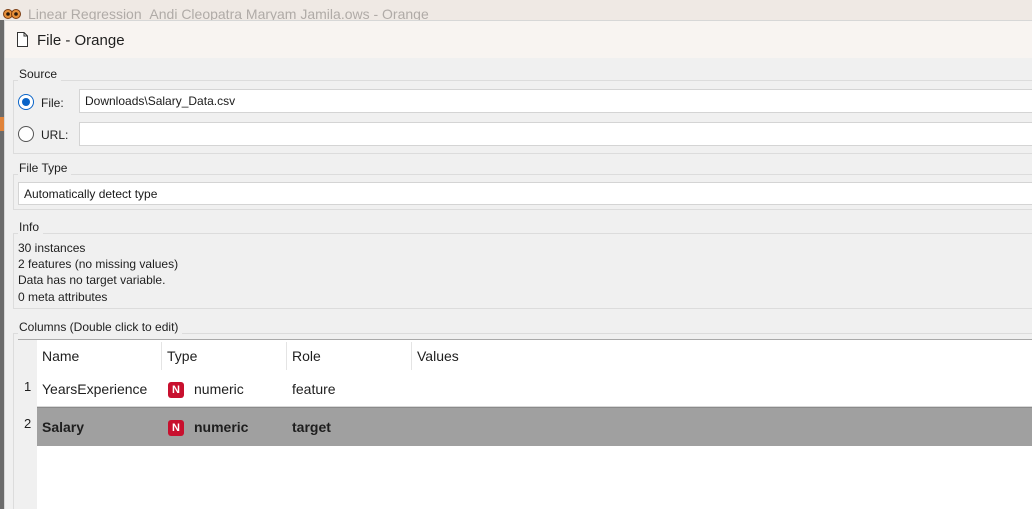 The image size is (1032, 509). Describe the element at coordinates (100, 327) in the screenshot. I see `columns-group-label: Columns (Double click to edit)` at that location.